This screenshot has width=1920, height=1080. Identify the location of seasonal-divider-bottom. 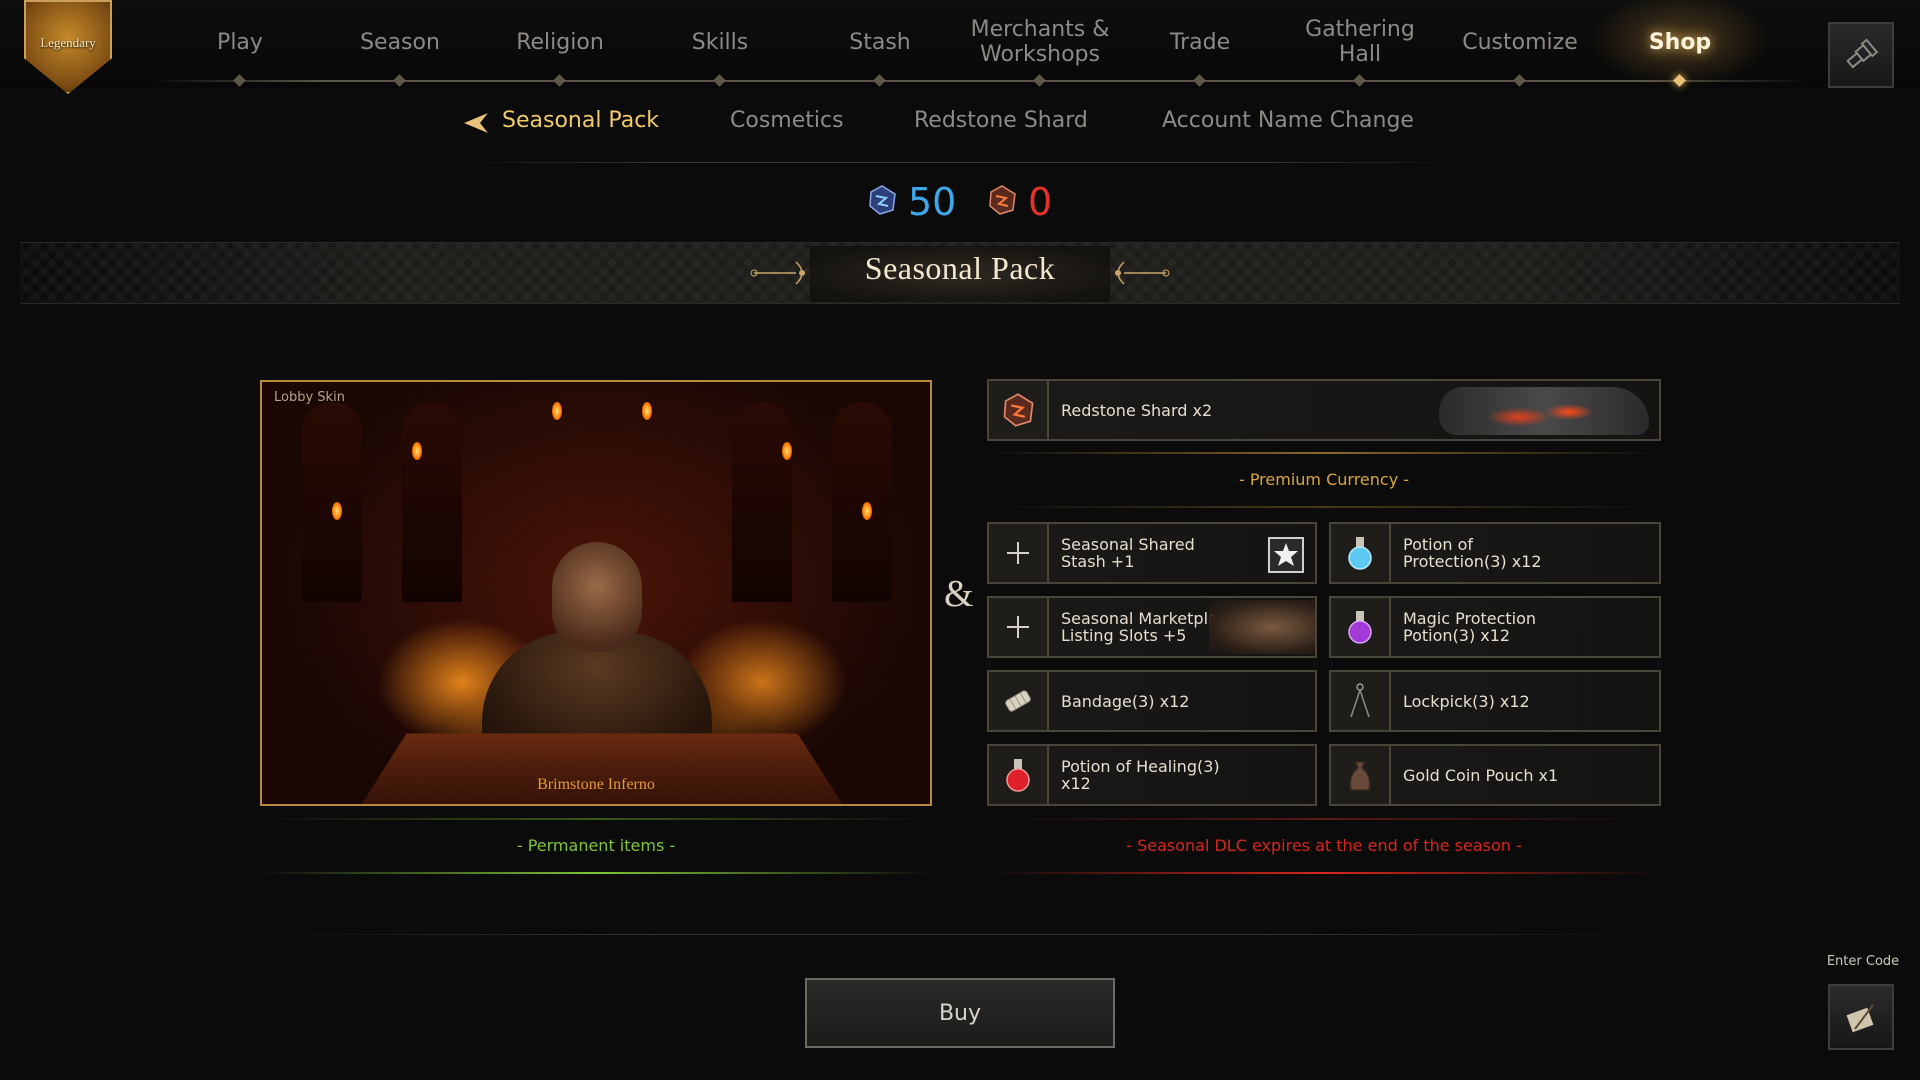
(1324, 873).